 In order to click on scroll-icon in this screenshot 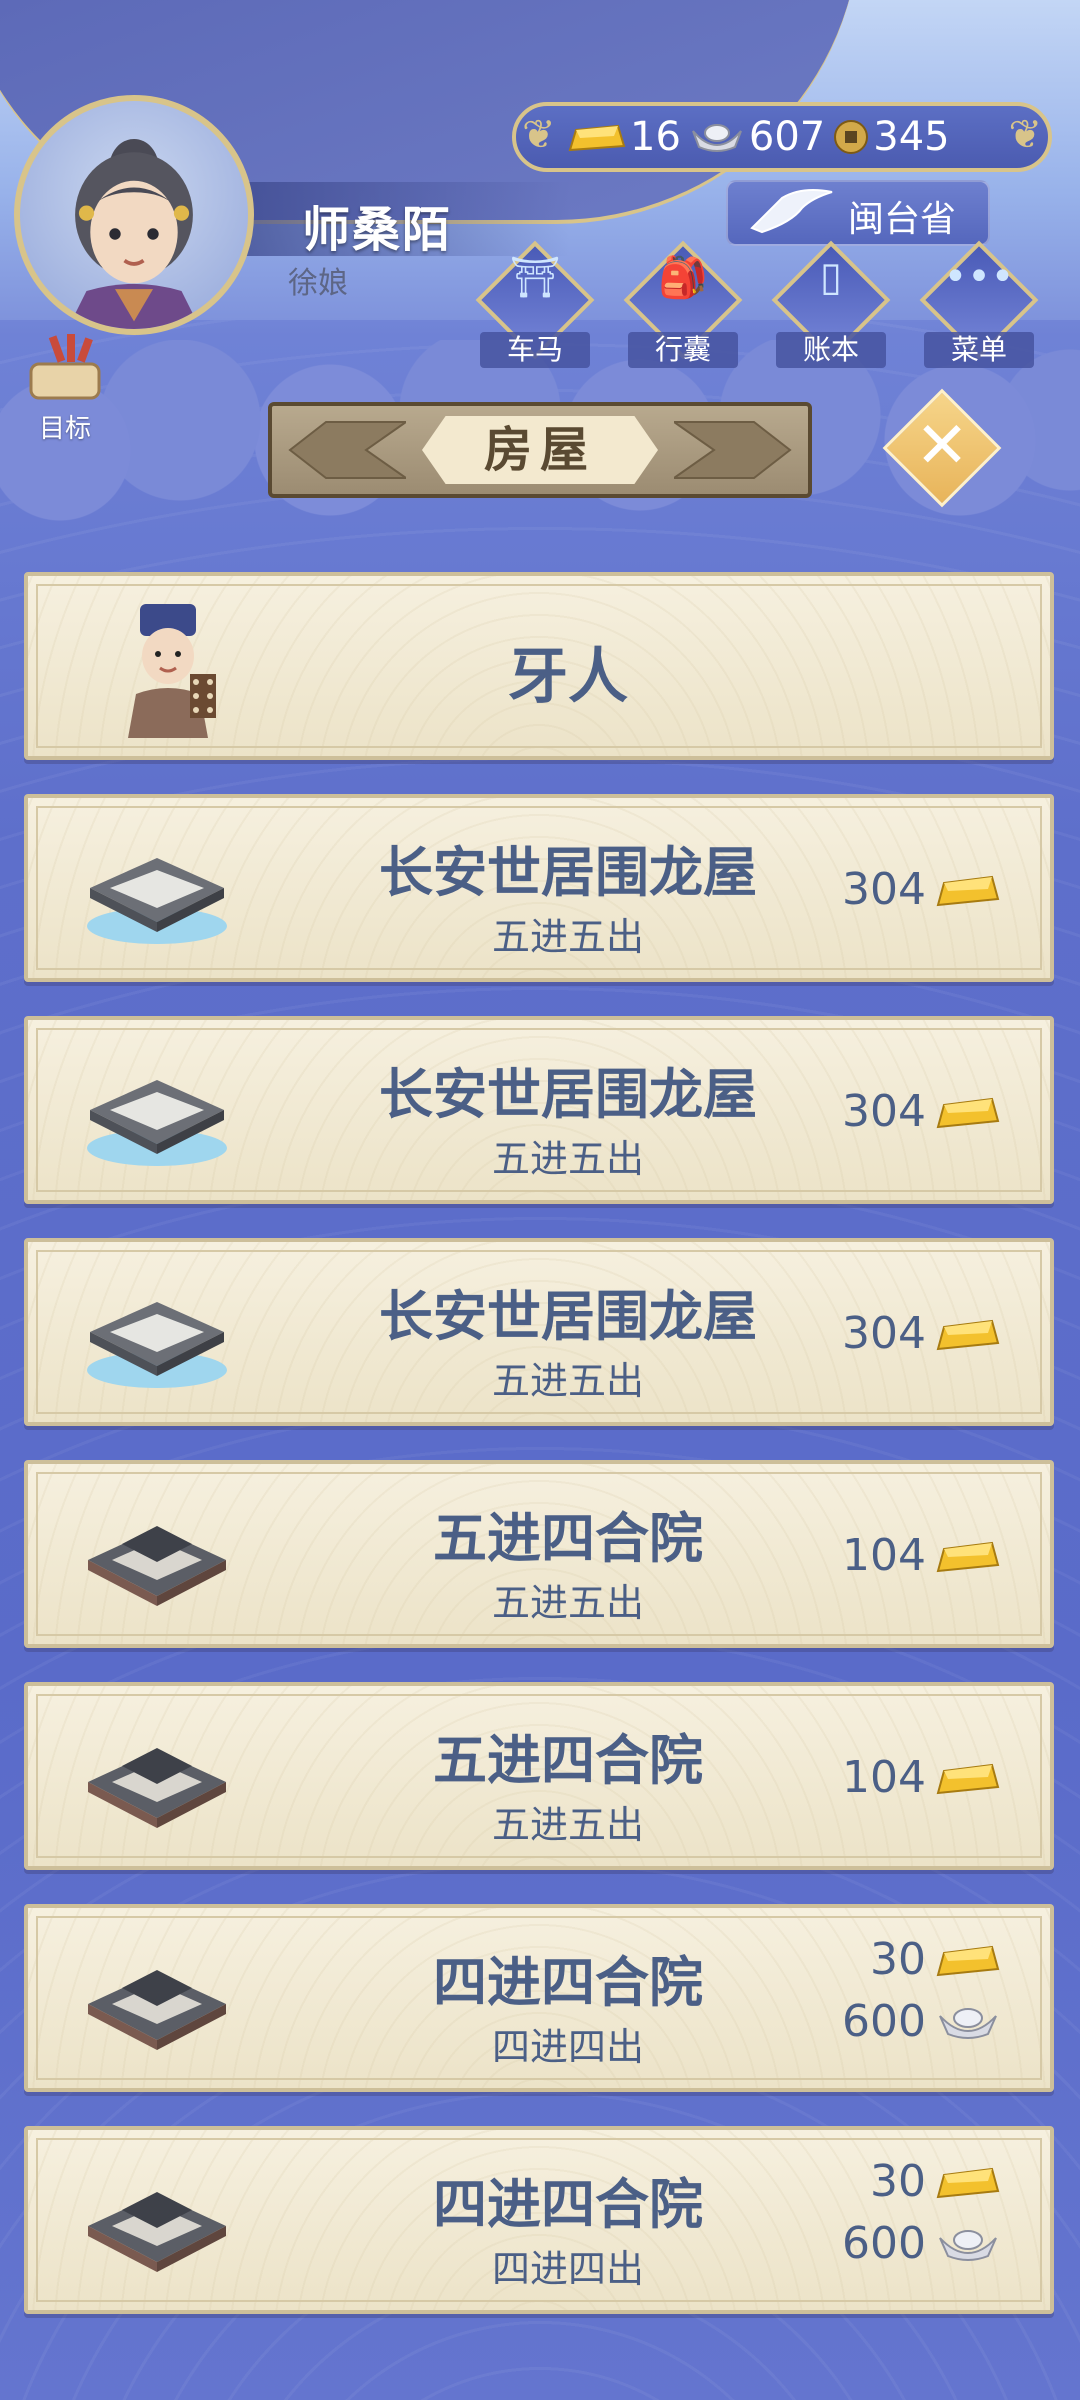, I will do `click(65, 367)`.